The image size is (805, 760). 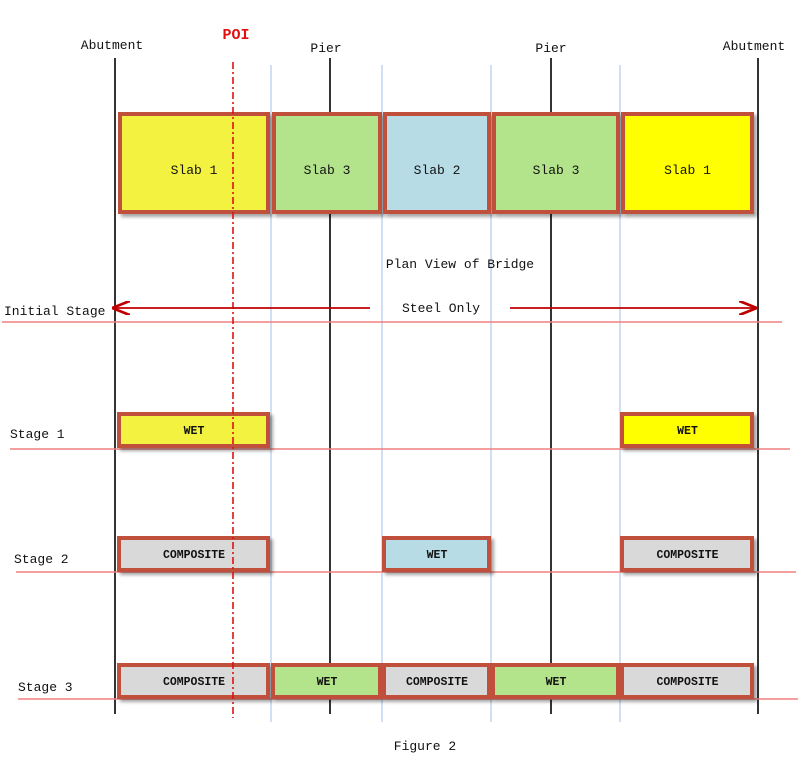 I want to click on stage-label-1: Stage 1, so click(x=37, y=434).